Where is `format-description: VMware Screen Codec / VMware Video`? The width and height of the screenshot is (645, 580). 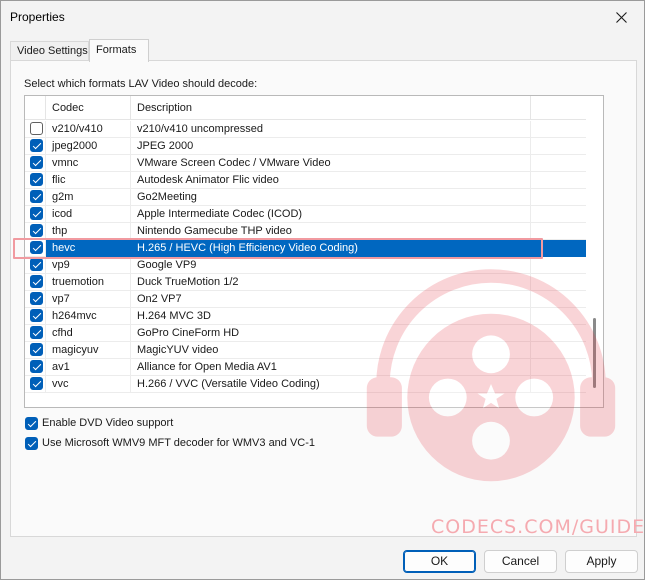 format-description: VMware Screen Codec / VMware Video is located at coordinates (331, 163).